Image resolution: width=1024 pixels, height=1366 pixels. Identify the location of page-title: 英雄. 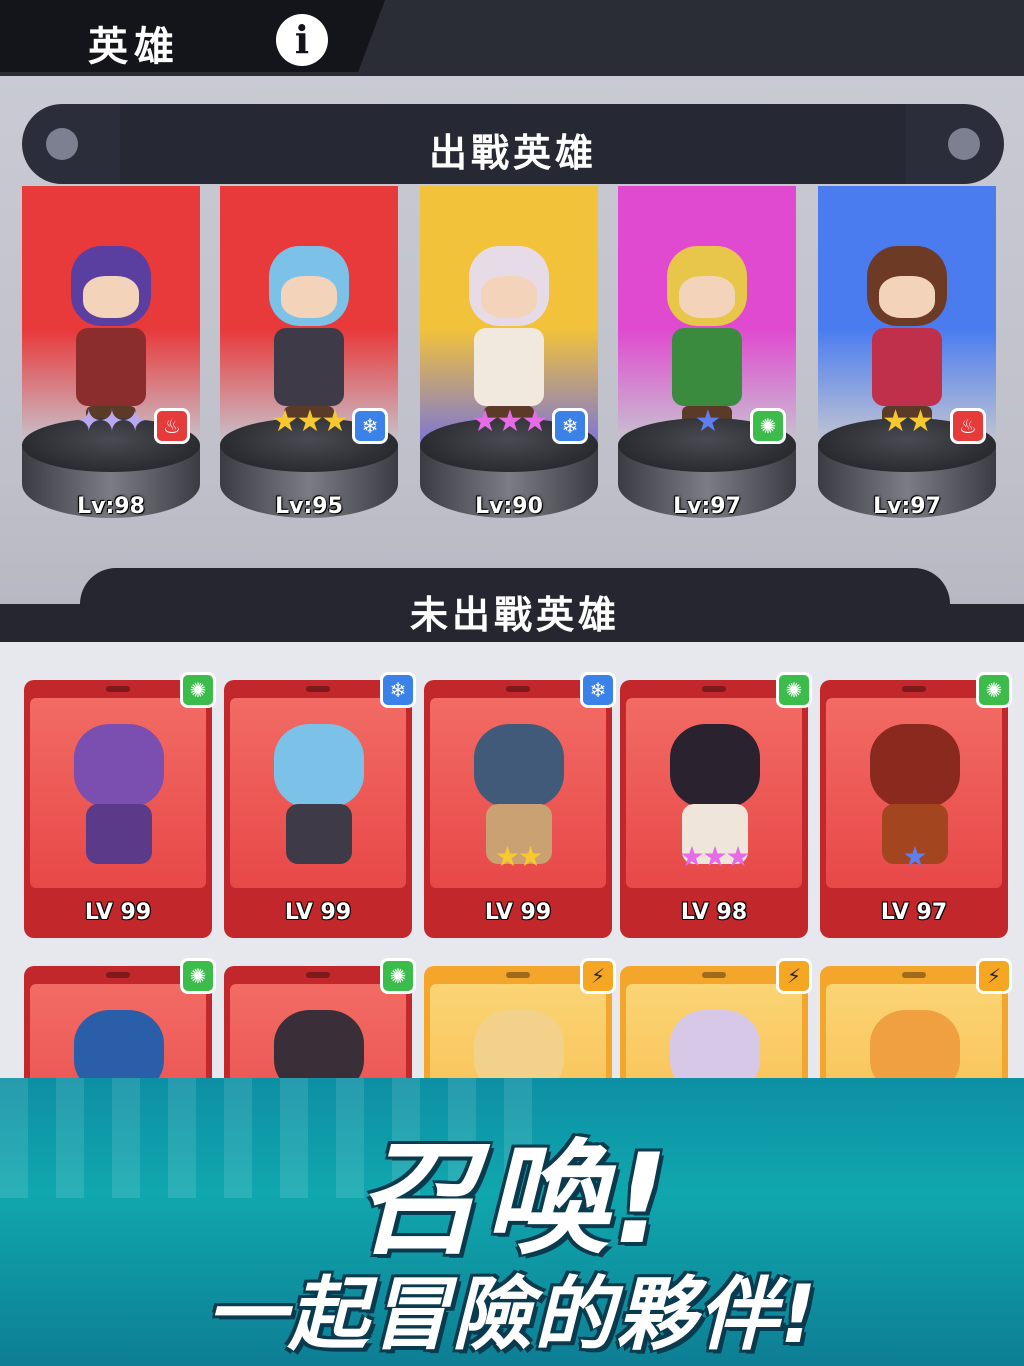
(134, 47).